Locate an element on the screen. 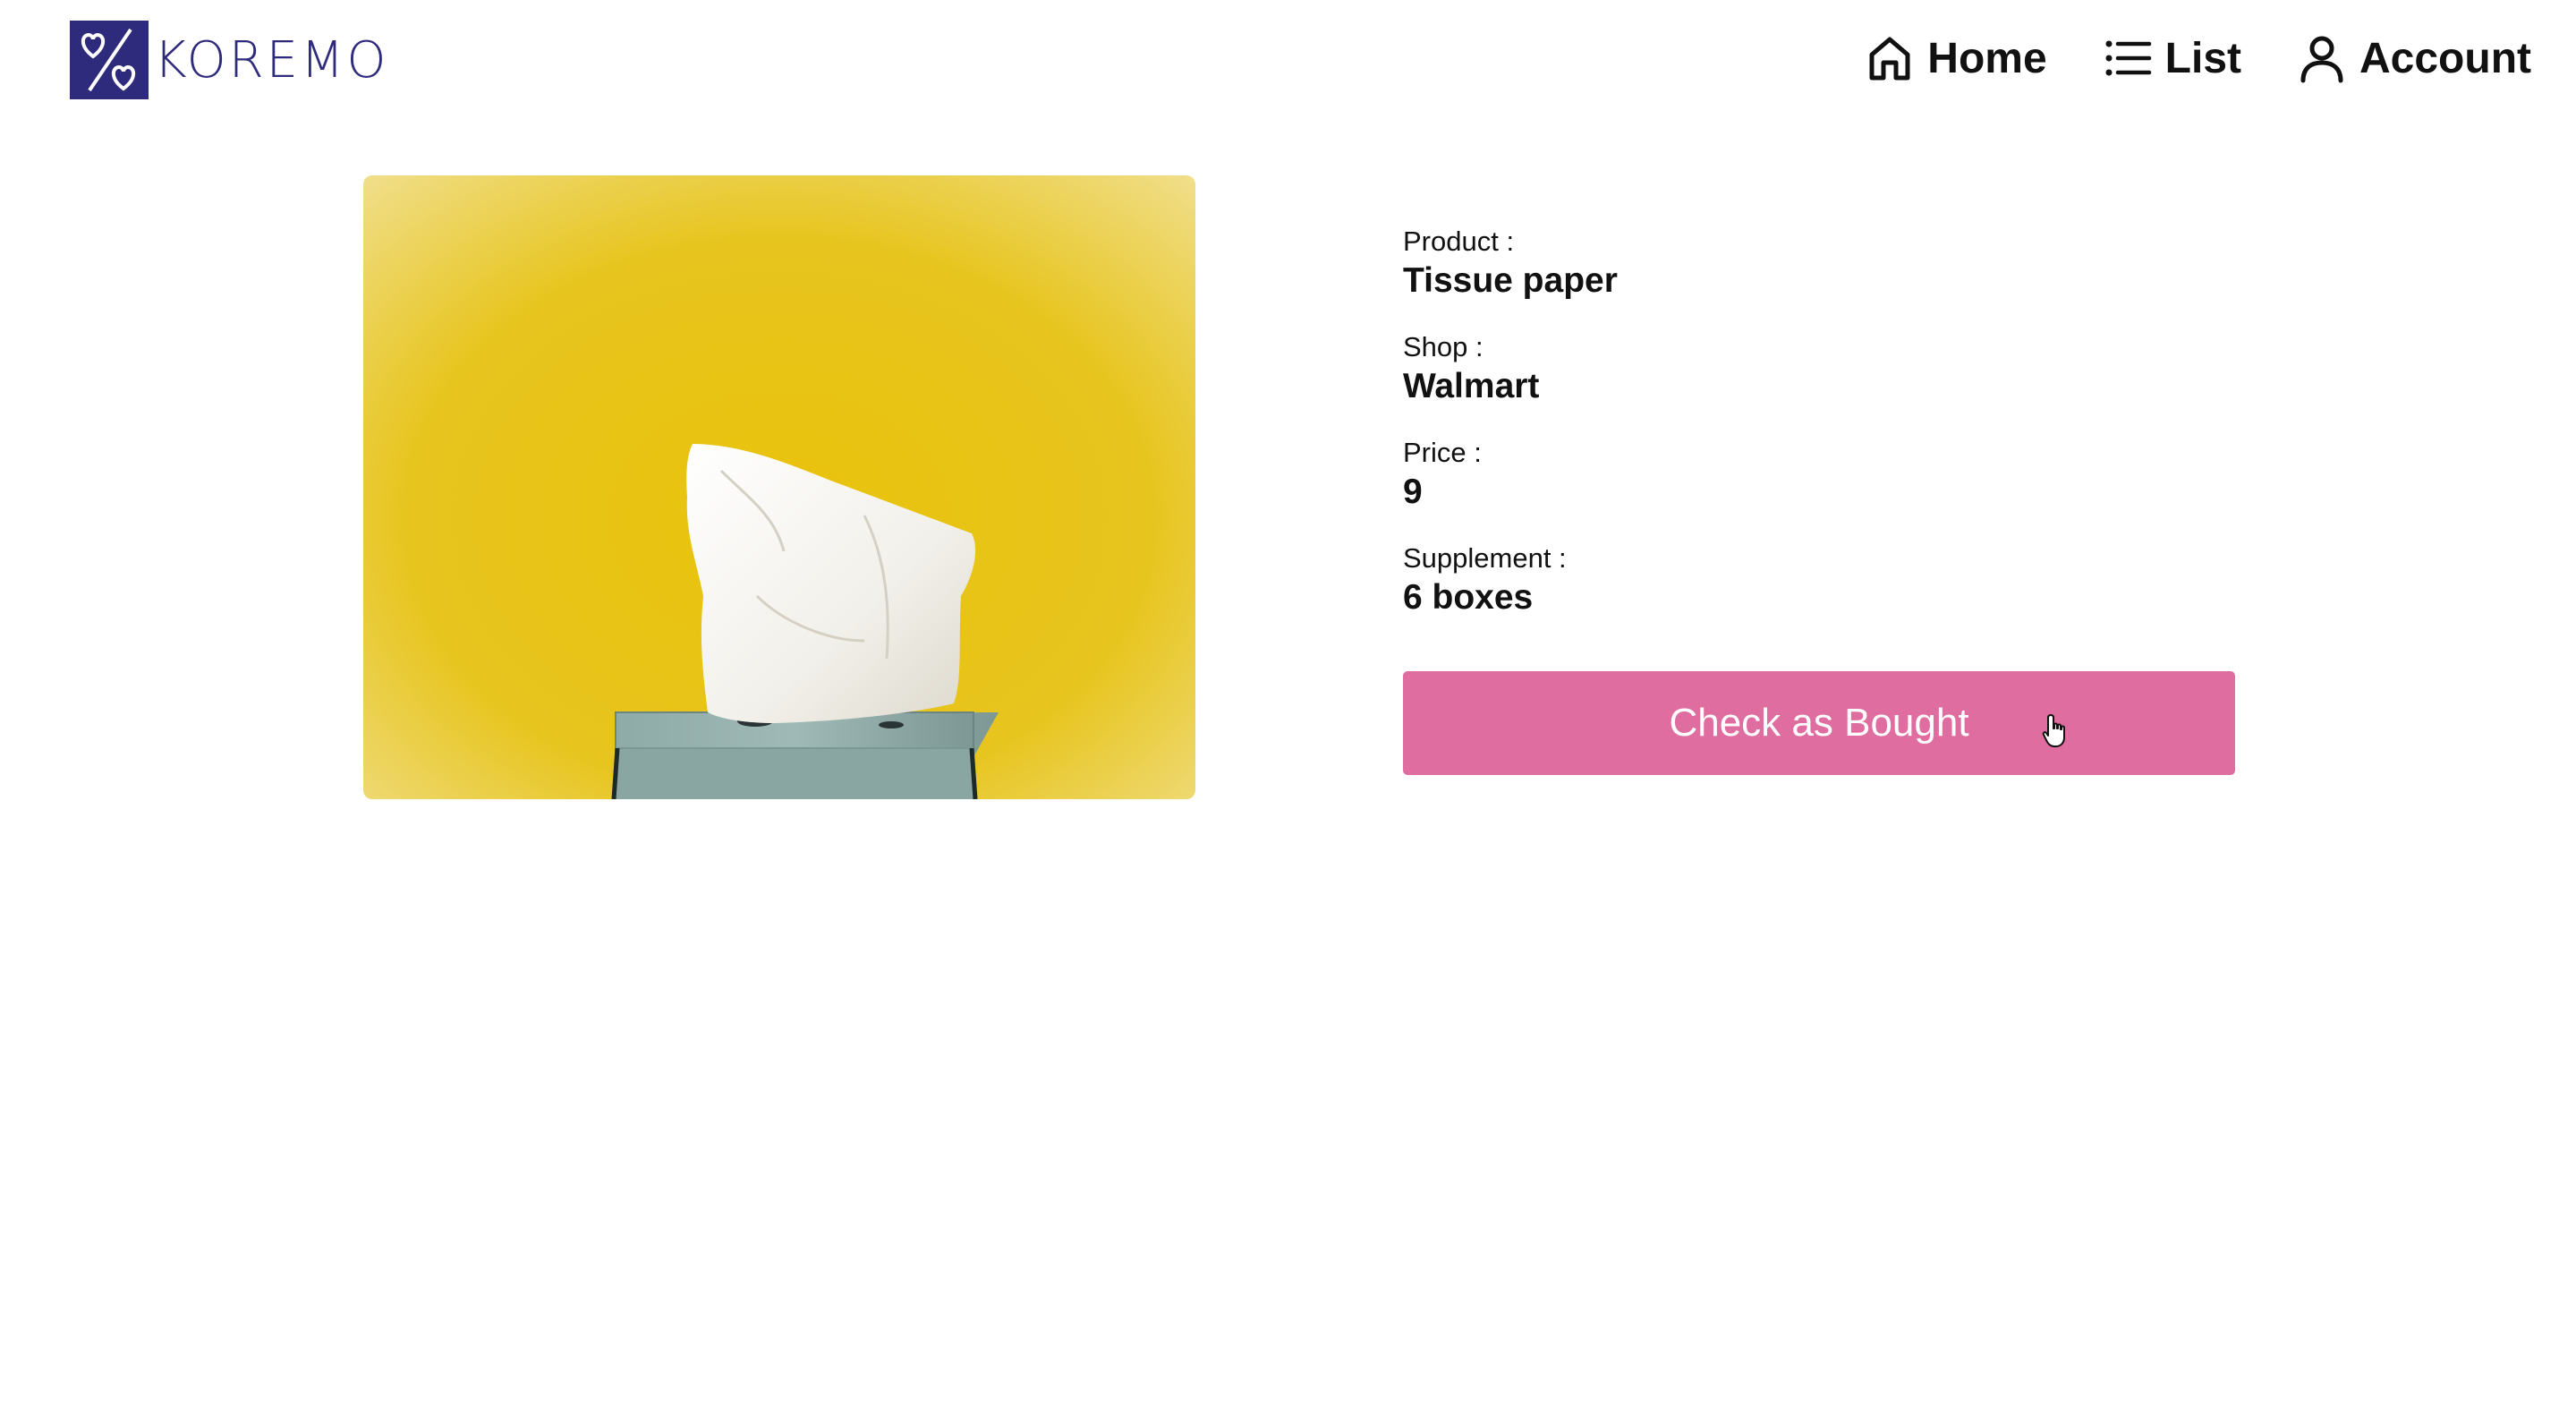  price-field: Price : 9 is located at coordinates (1823, 474).